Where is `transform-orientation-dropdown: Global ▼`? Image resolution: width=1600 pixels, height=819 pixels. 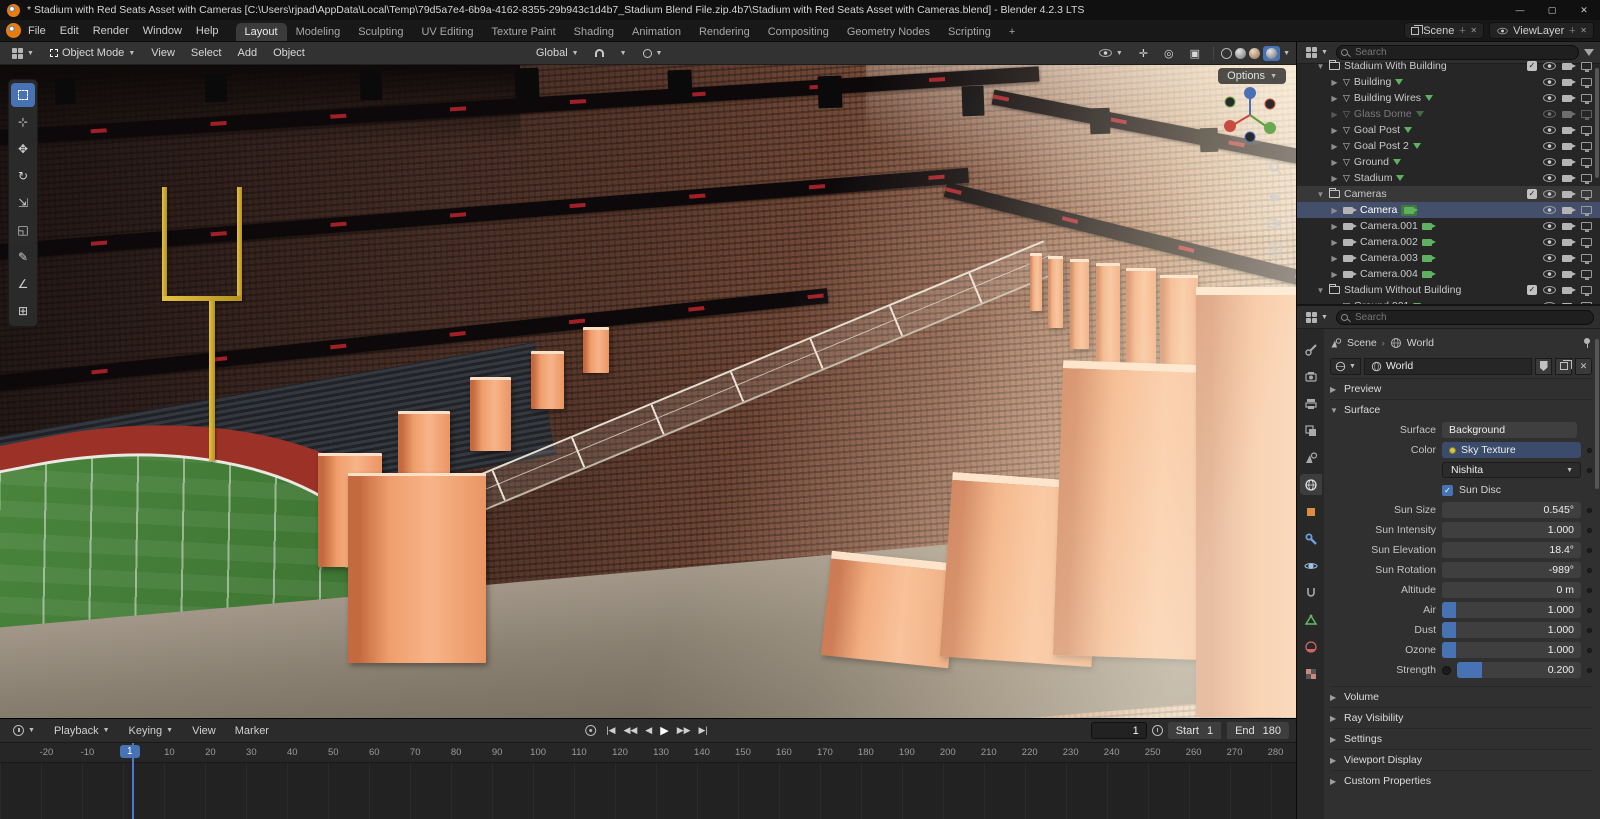 transform-orientation-dropdown: Global ▼ is located at coordinates (557, 53).